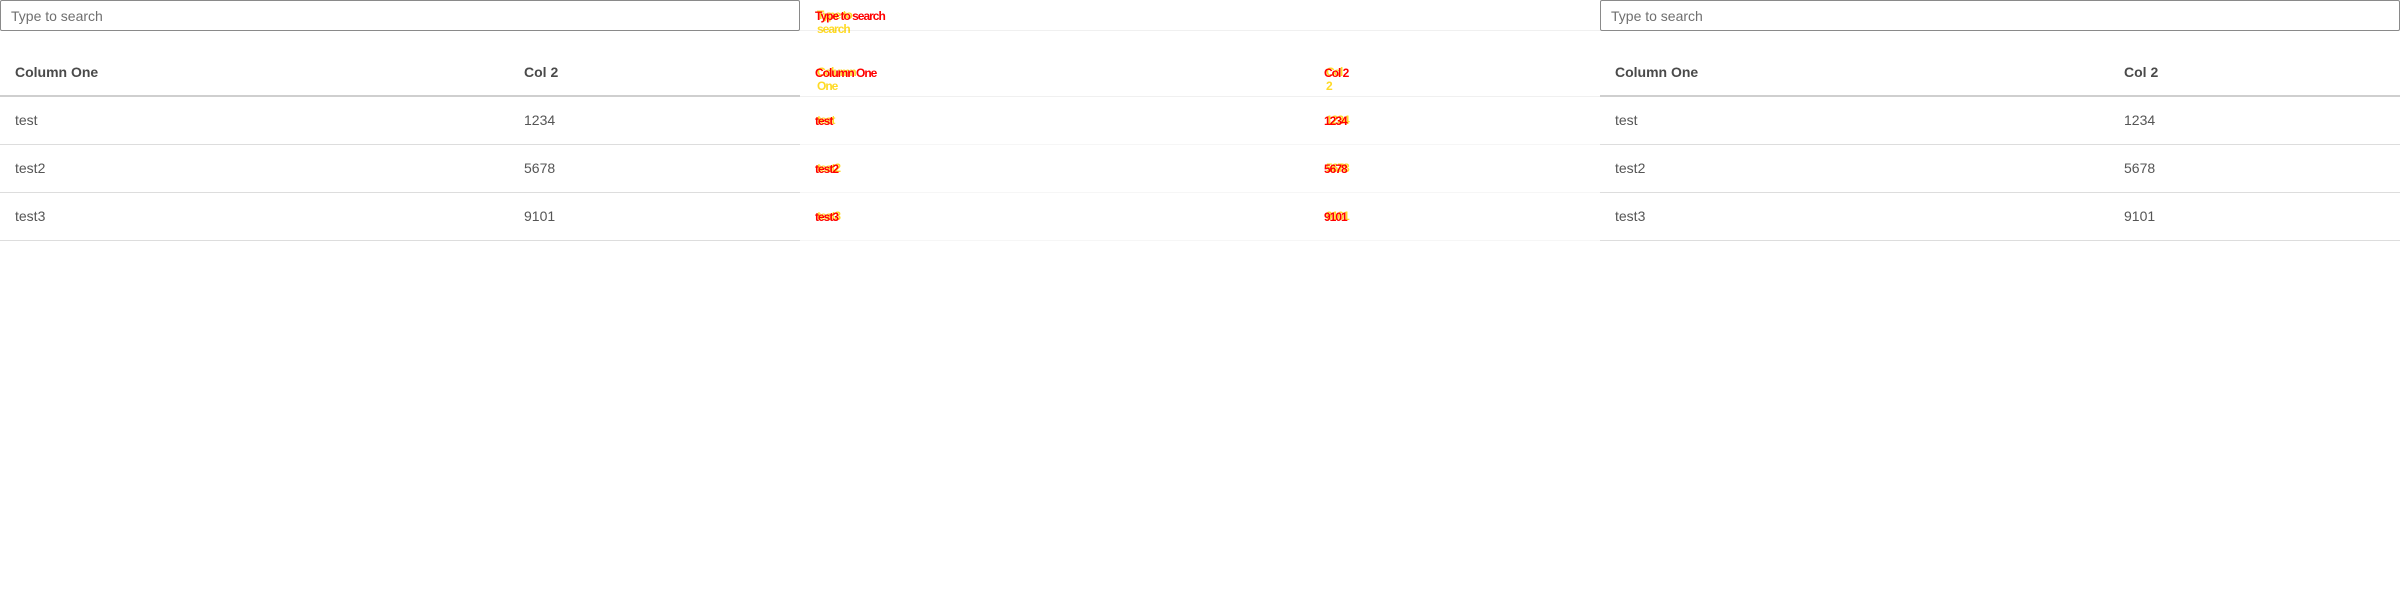 The image size is (2400, 600). What do you see at coordinates (850, 22) in the screenshot?
I see `search-placeholder-diff: Type to search Type to search` at bounding box center [850, 22].